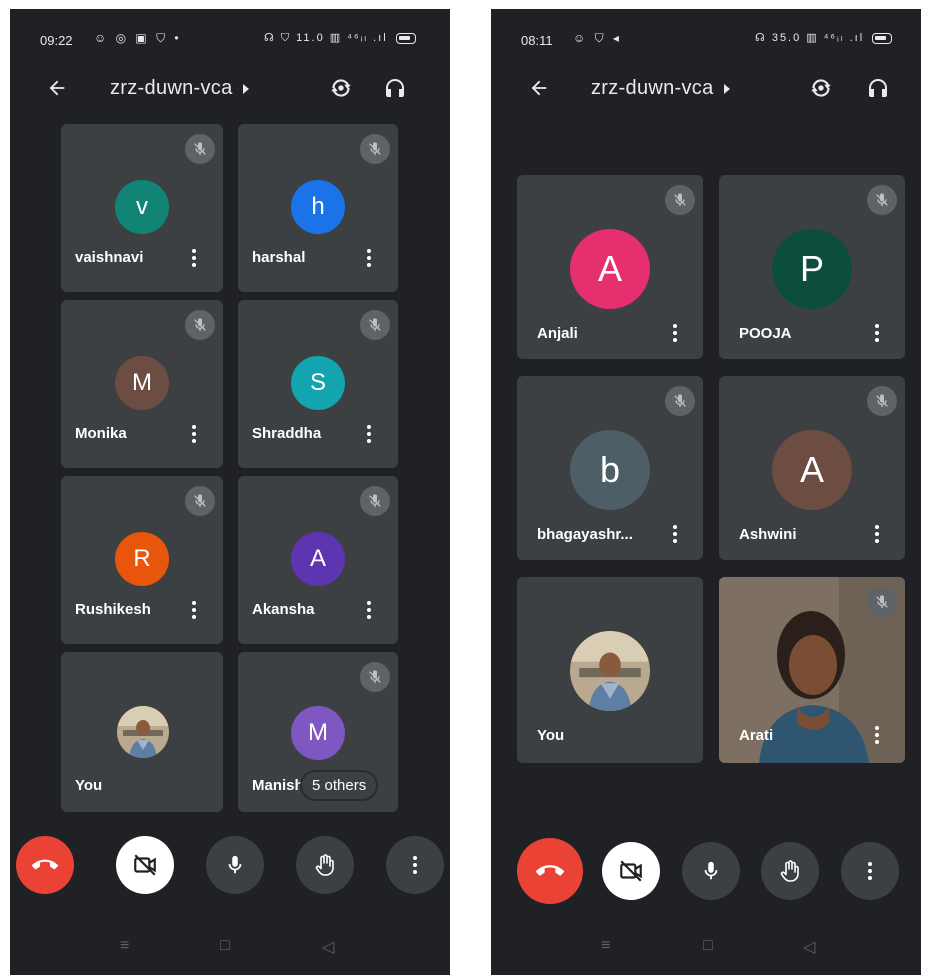 This screenshot has width=928, height=978. I want to click on participant-tile: S Shraddha, so click(318, 384).